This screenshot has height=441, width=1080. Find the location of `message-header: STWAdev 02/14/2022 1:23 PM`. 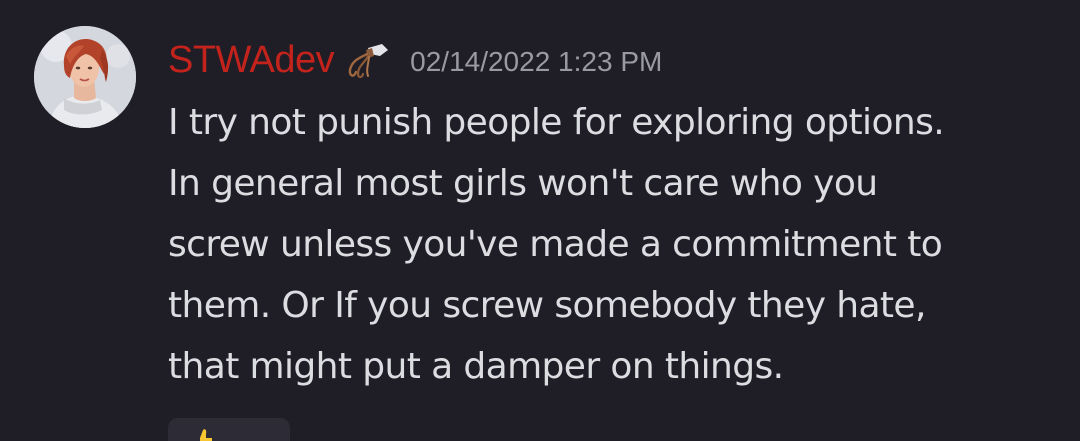

message-header: STWAdev 02/14/2022 1:23 PM is located at coordinates (415, 60).